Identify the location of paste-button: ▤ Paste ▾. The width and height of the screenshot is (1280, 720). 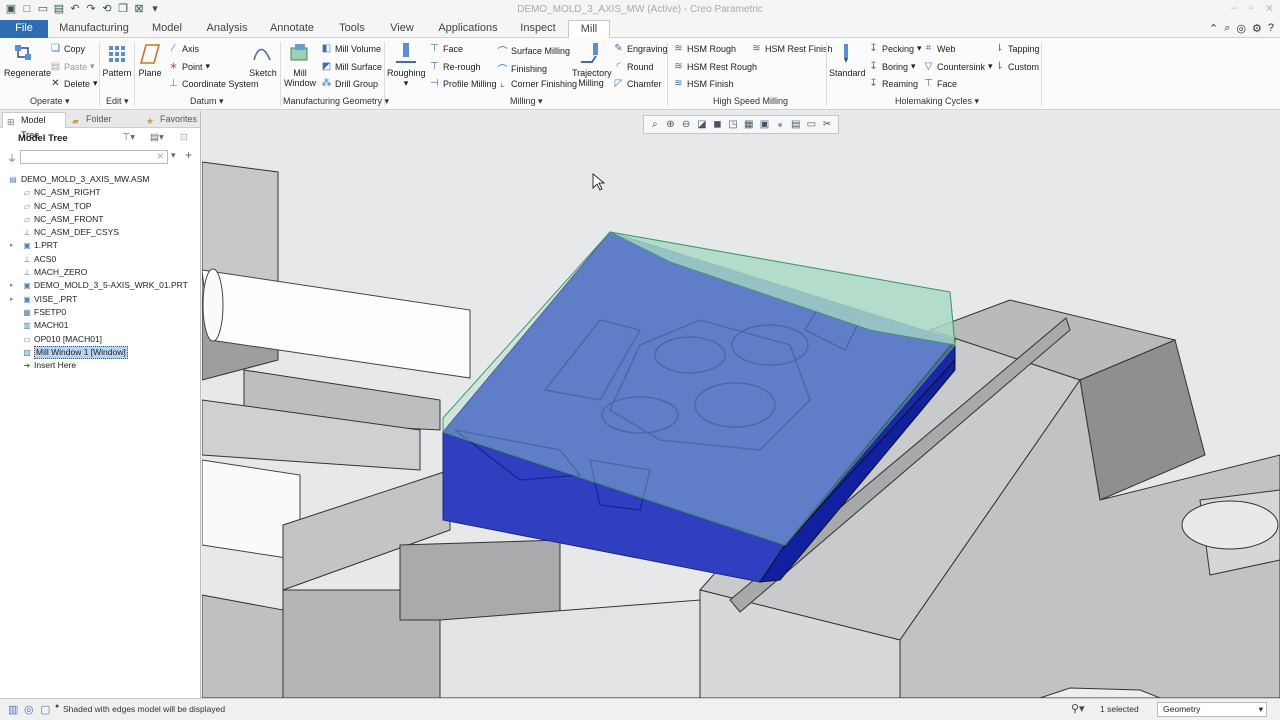
(72, 66).